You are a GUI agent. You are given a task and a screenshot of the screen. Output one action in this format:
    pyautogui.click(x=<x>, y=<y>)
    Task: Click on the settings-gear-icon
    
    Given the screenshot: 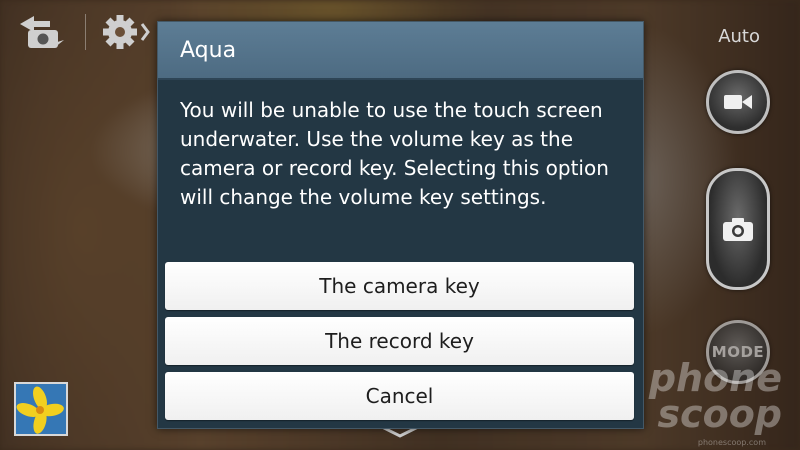 What is the action you would take?
    pyautogui.click(x=126, y=32)
    